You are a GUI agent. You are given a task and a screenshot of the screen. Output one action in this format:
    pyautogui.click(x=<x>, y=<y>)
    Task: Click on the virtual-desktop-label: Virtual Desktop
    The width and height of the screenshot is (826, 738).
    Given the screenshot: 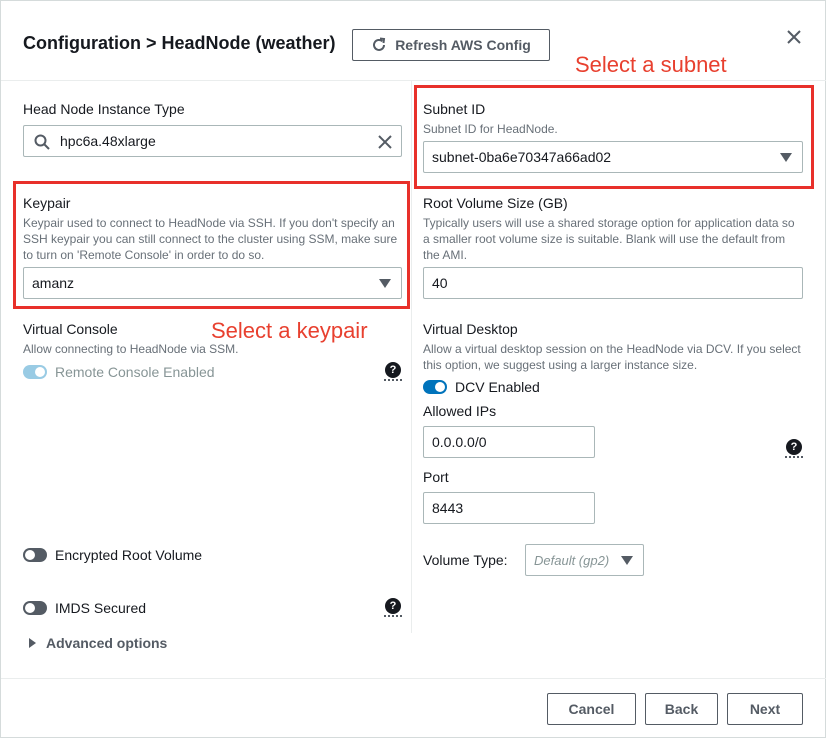 What is the action you would take?
    pyautogui.click(x=470, y=329)
    